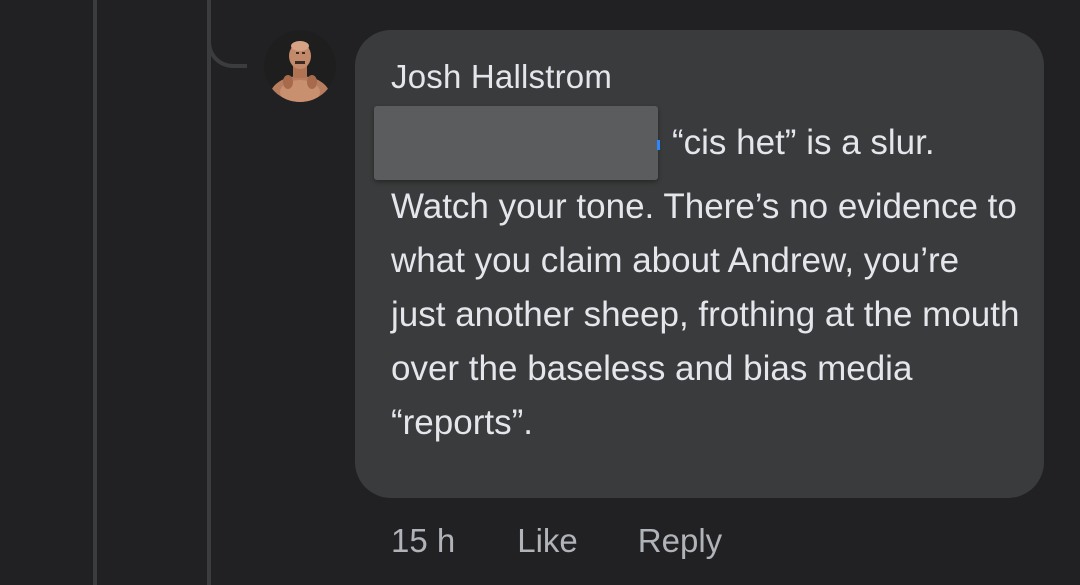 This screenshot has height=585, width=1080. What do you see at coordinates (702, 77) in the screenshot?
I see `comment-author-name: Josh Hallstrom` at bounding box center [702, 77].